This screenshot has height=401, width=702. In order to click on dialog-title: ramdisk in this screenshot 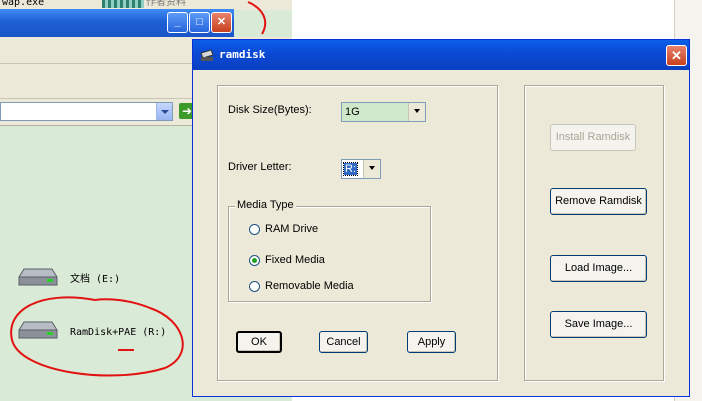, I will do `click(242, 54)`.